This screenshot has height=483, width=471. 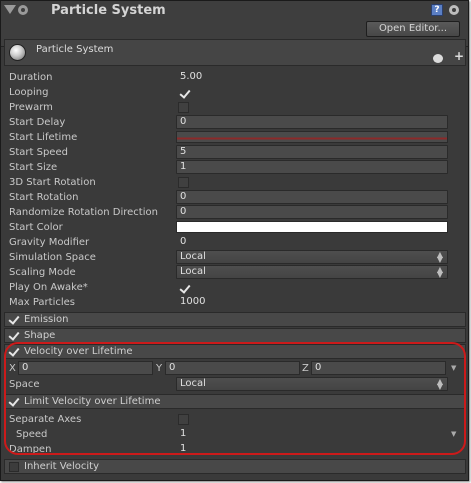 I want to click on max-particles-field: 1000, so click(x=312, y=302).